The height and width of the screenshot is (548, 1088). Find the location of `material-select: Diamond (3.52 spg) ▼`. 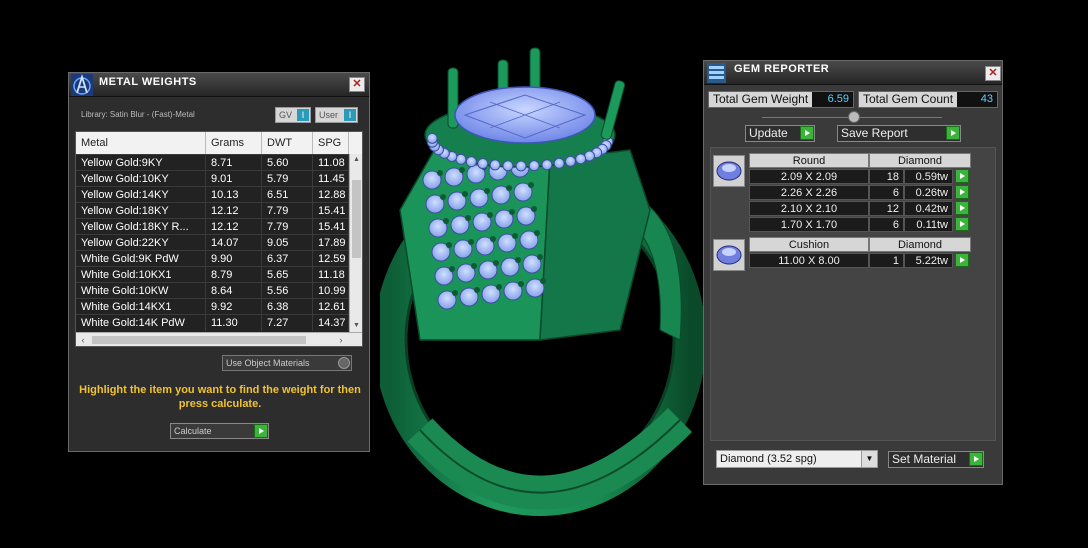

material-select: Diamond (3.52 spg) ▼ is located at coordinates (797, 459).